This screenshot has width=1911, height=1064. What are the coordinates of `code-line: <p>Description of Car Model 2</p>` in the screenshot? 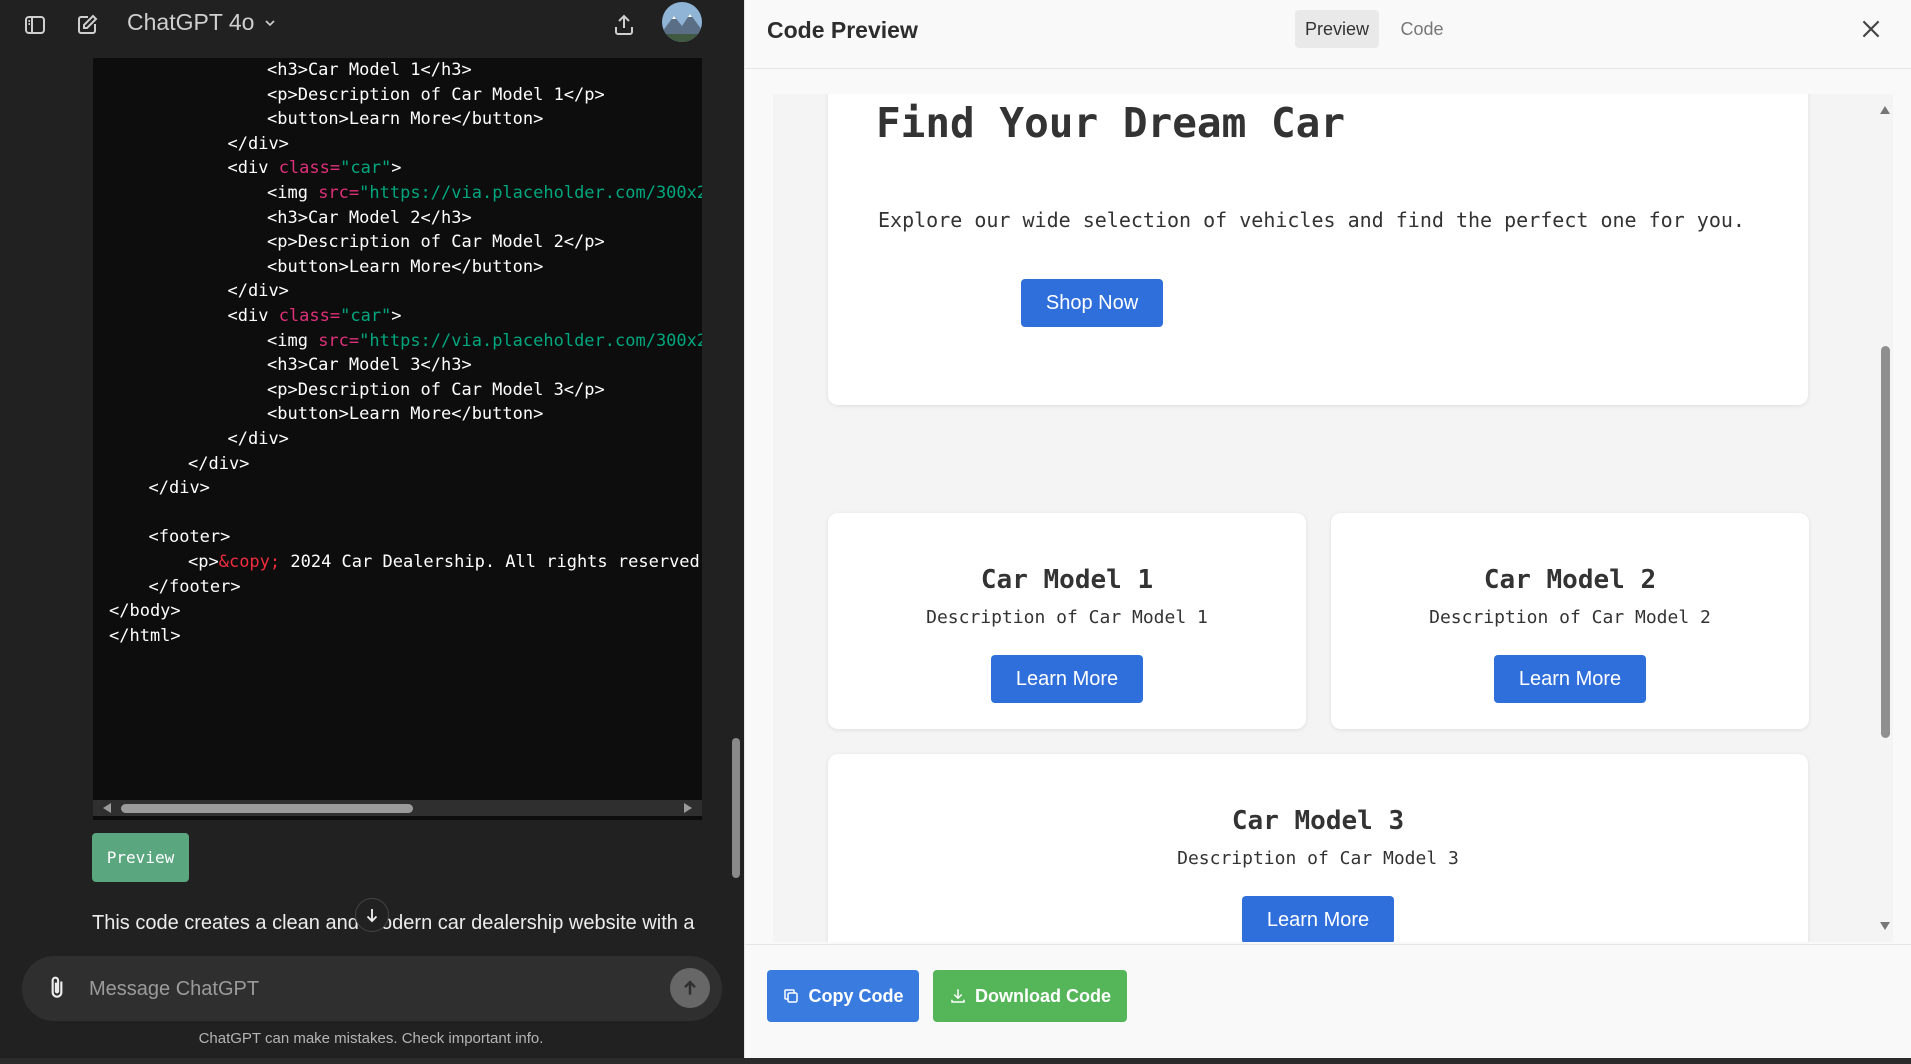 It's located at (436, 242).